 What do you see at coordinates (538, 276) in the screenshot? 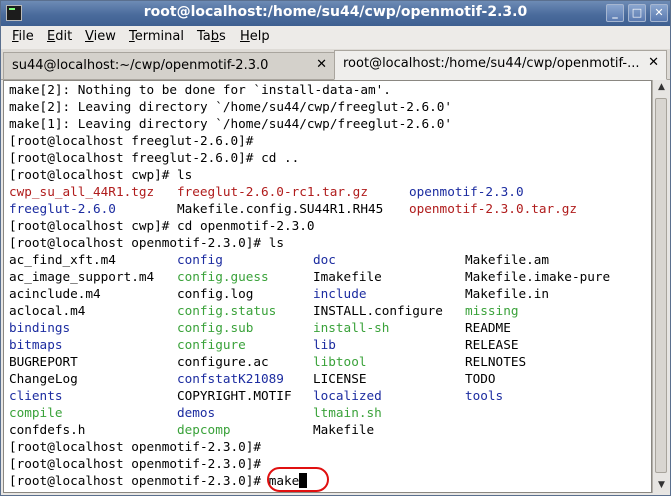
I see `ls-entry: Makefile.imake-pure` at bounding box center [538, 276].